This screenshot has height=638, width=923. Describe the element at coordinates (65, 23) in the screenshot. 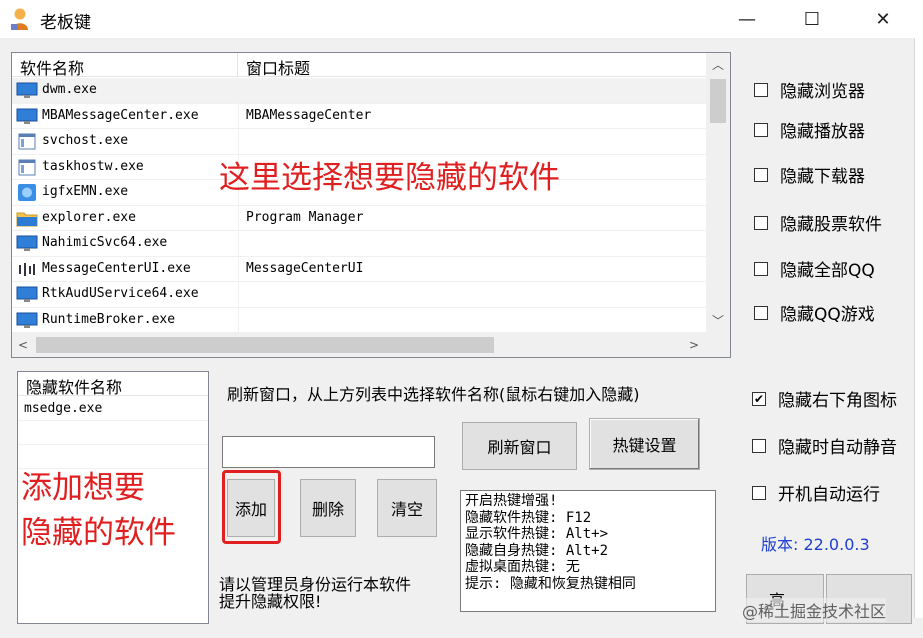

I see `window-title: 老板键` at that location.